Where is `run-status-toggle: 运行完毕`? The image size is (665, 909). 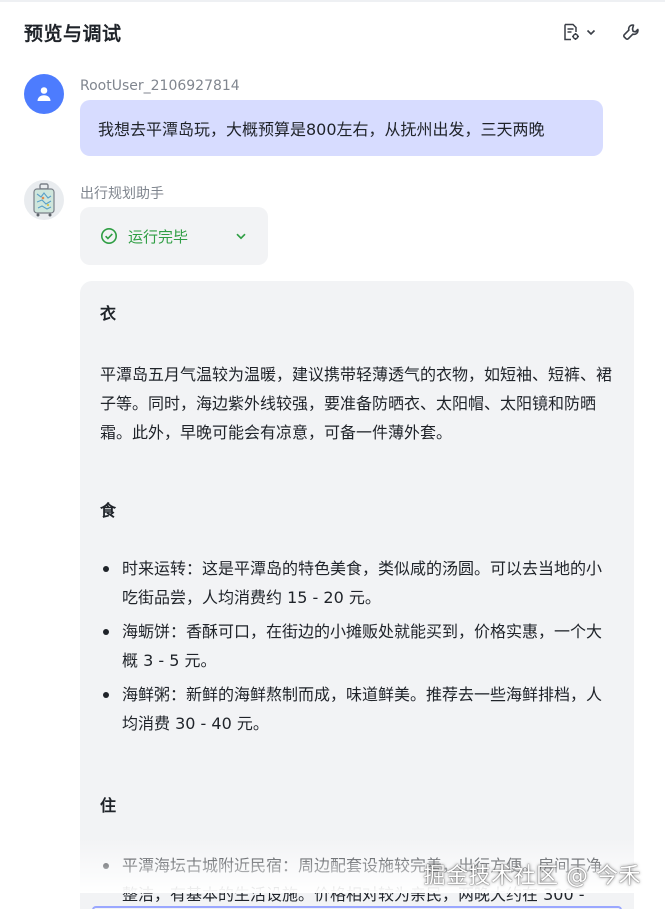 run-status-toggle: 运行完毕 is located at coordinates (174, 236).